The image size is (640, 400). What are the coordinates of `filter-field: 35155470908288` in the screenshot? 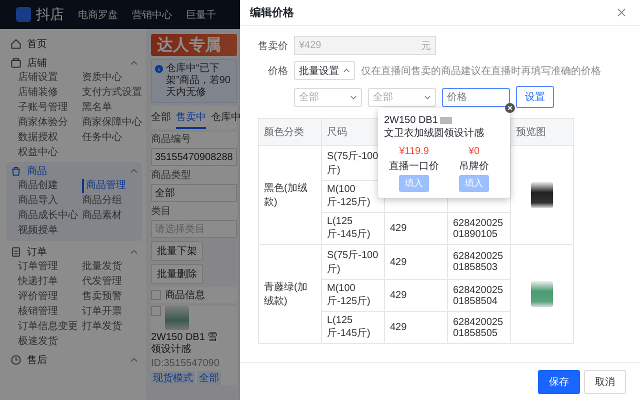 It's located at (194, 157).